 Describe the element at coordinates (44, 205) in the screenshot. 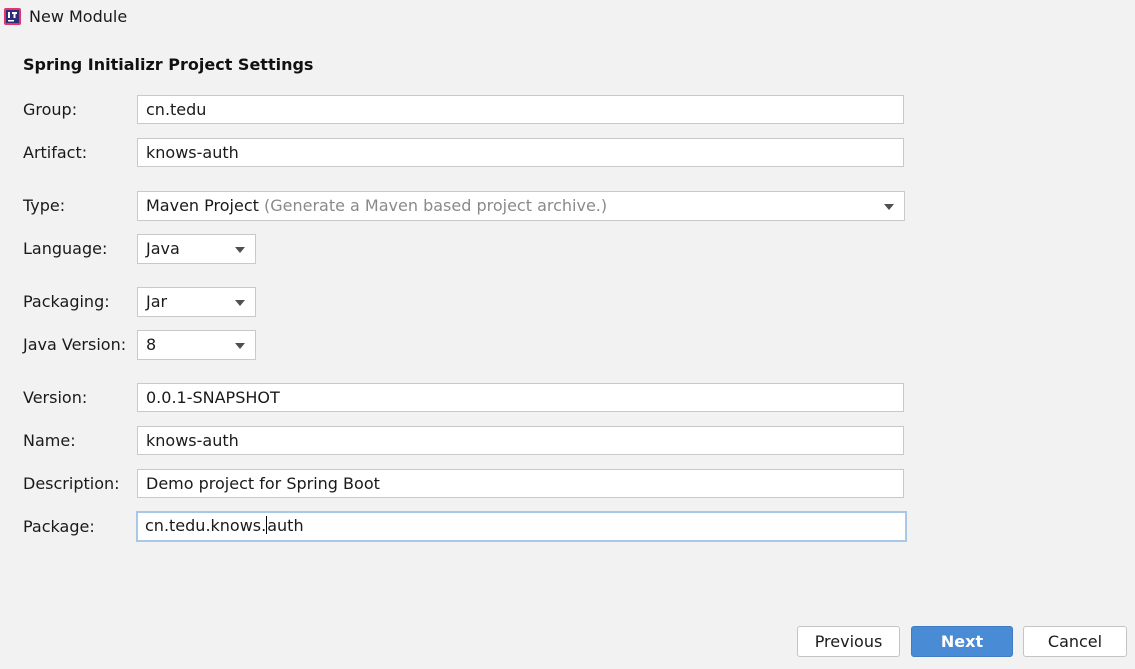

I see `type-label: Type:` at that location.